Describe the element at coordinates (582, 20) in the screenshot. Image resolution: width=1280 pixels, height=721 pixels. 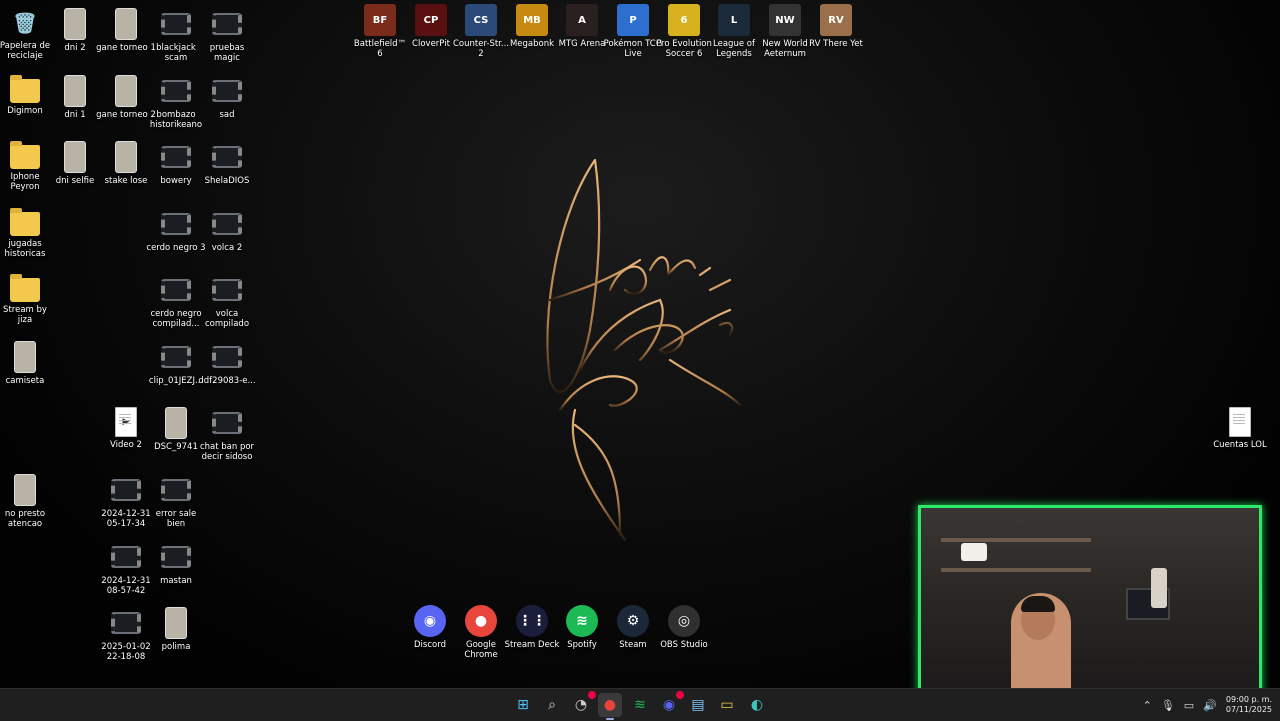
I see `app-icon: A` at that location.